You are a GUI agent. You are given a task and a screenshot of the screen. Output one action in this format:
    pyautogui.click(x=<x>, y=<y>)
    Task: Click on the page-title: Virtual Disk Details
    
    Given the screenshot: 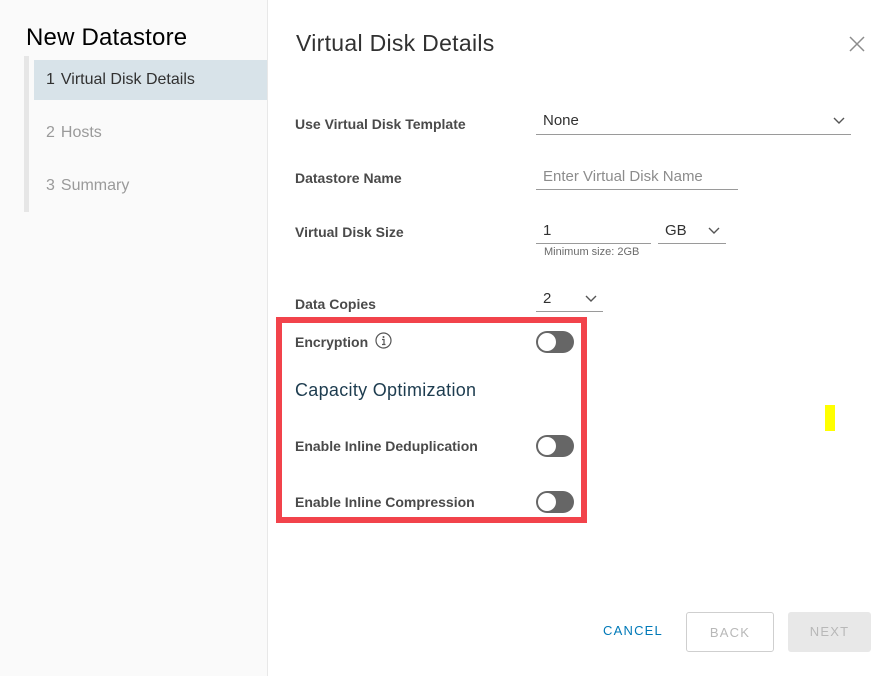 What is the action you would take?
    pyautogui.click(x=395, y=43)
    